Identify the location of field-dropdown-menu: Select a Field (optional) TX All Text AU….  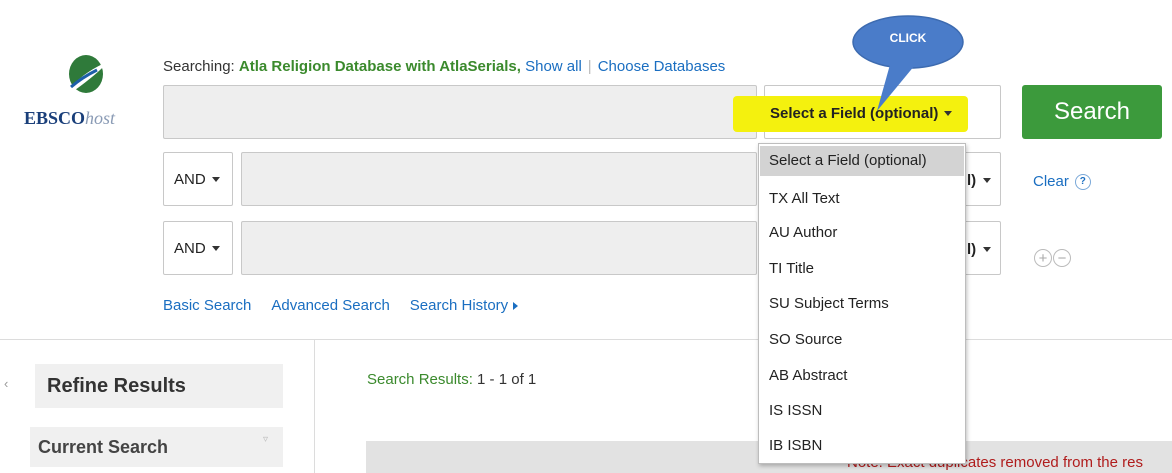
(862, 303).